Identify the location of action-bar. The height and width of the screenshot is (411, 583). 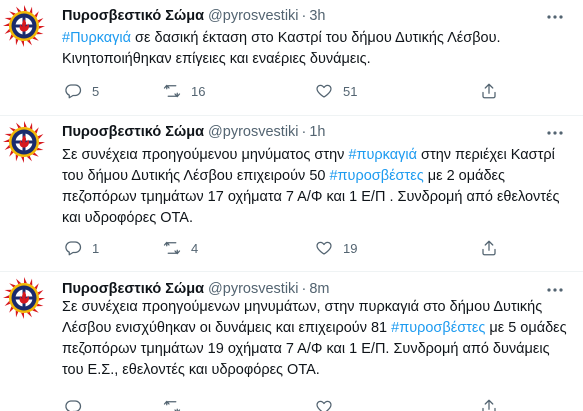
(322, 404).